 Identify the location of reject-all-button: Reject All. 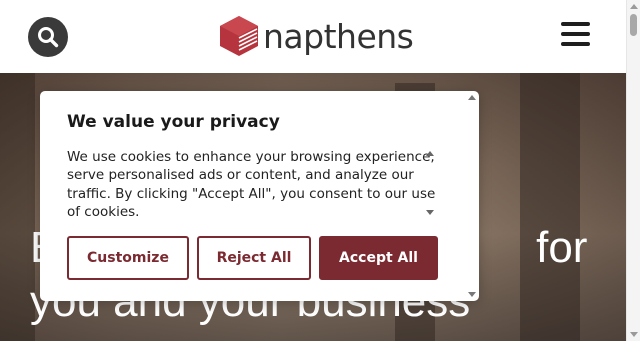
(254, 258).